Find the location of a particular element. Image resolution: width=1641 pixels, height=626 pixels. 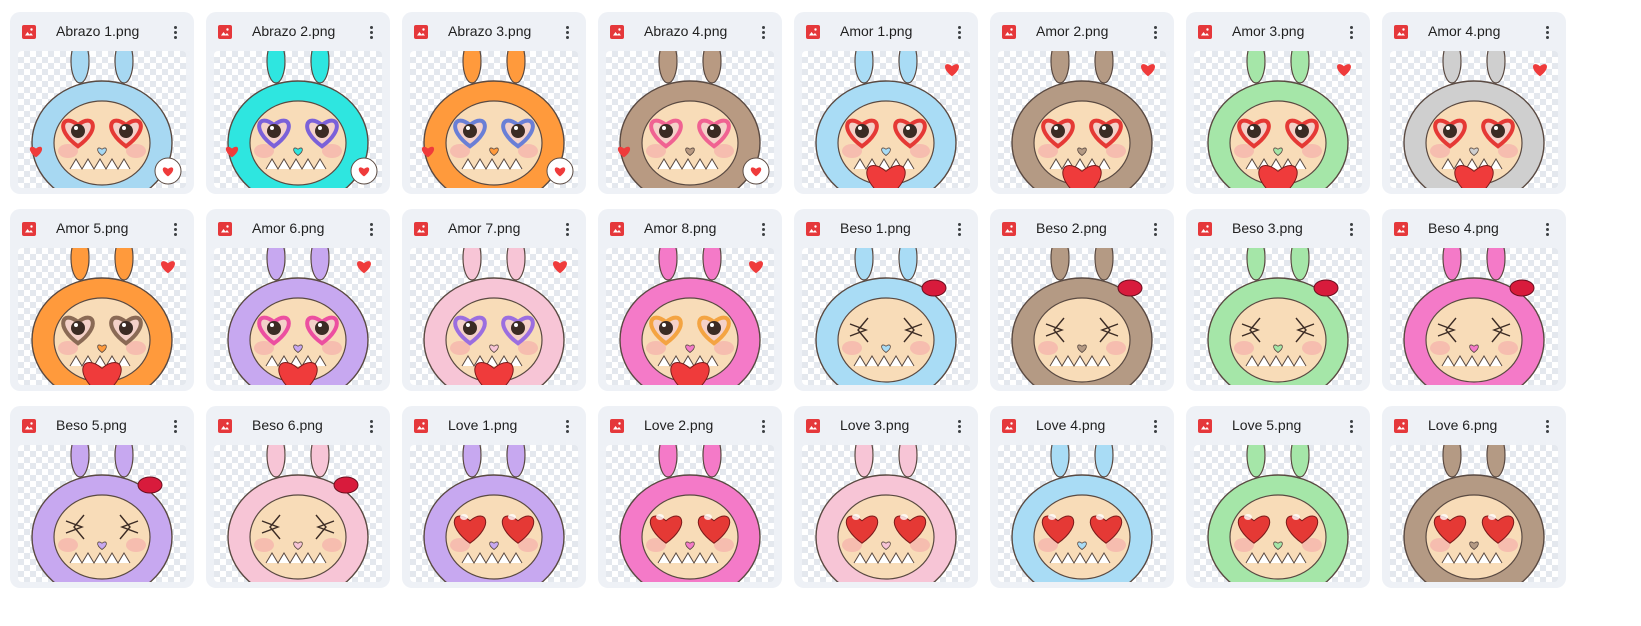

file-card: Beso 2.png is located at coordinates (1082, 300).